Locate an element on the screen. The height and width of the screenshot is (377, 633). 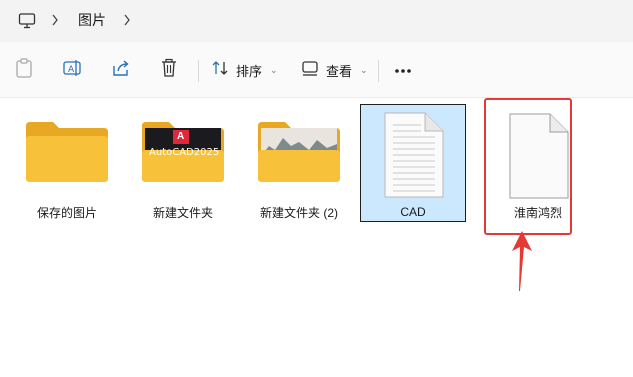
monitor-icon is located at coordinates (27, 21).